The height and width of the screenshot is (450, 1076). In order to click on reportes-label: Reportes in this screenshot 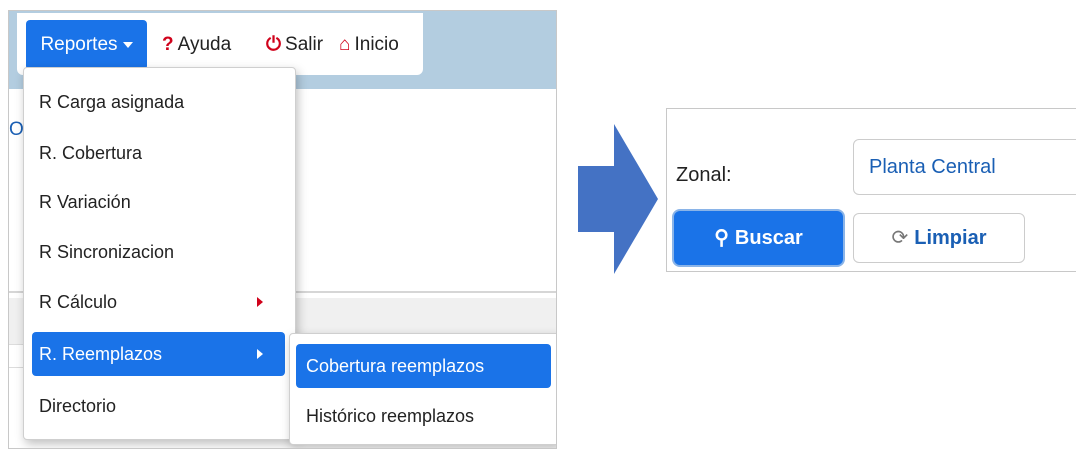, I will do `click(79, 44)`.